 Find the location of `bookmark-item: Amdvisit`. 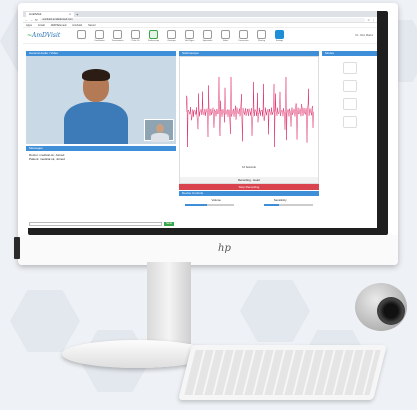

bookmark-item: Amdvisit is located at coordinates (77, 25).